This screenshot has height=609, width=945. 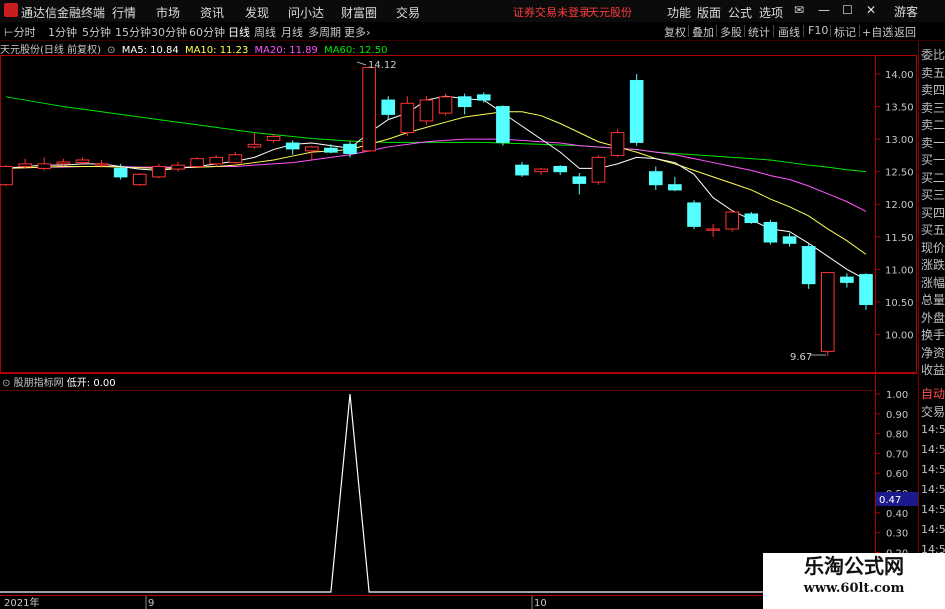 I want to click on quote-label-15: 外盘, so click(x=933, y=317).